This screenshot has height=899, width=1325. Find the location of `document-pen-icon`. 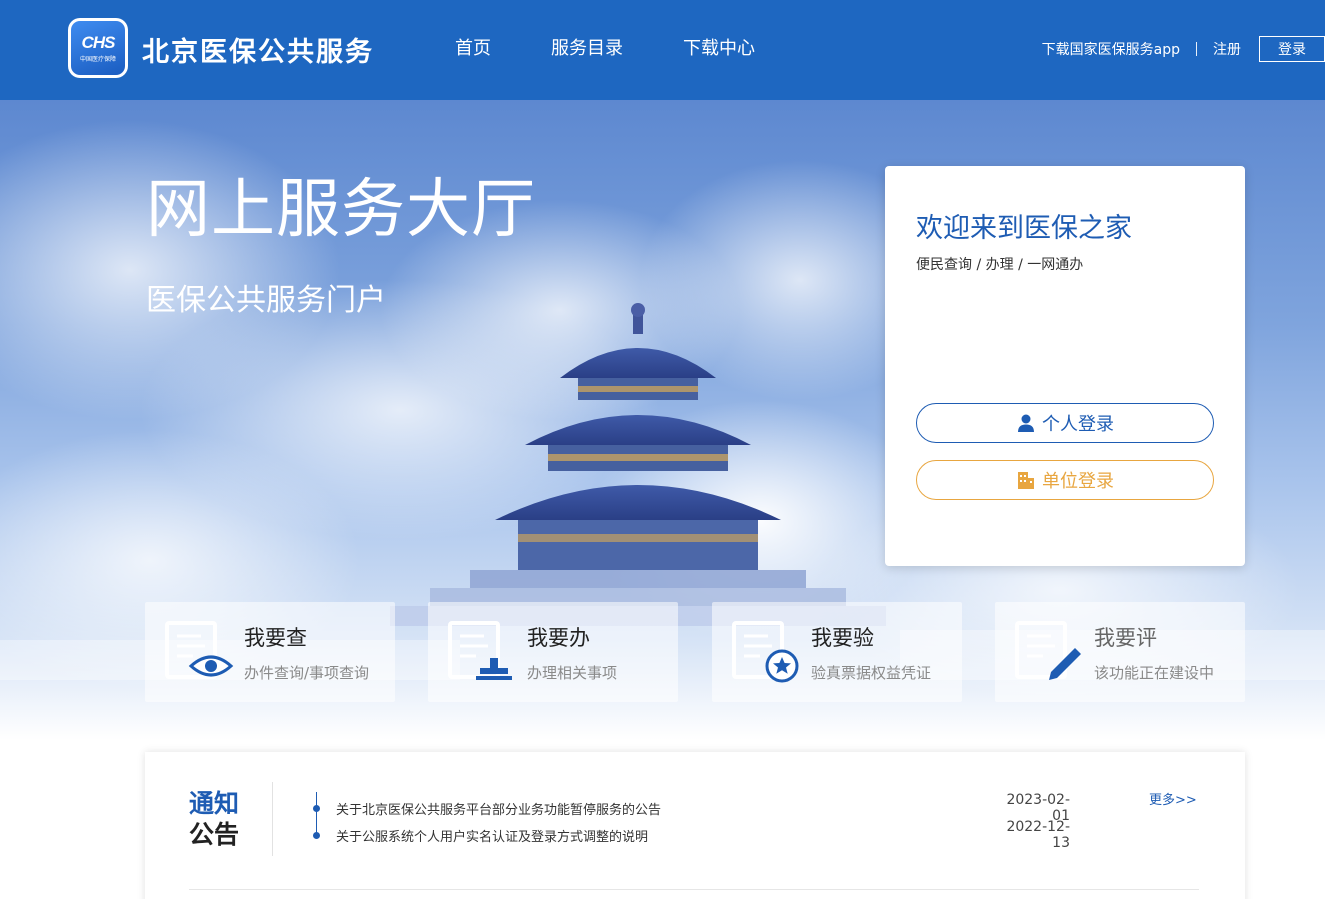

document-pen-icon is located at coordinates (1048, 650).